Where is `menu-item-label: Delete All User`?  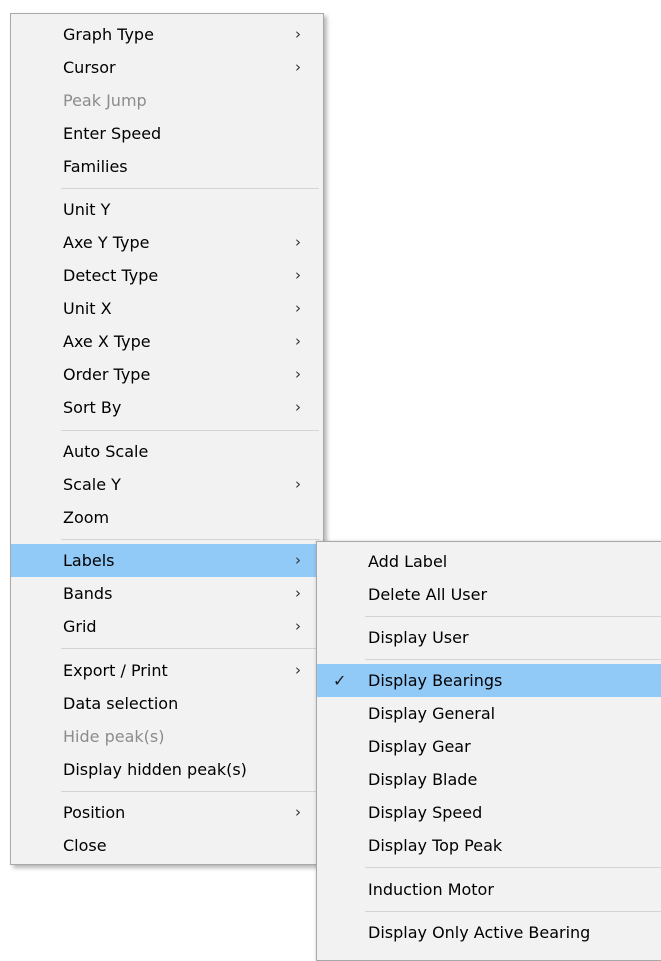
menu-item-label: Delete All User is located at coordinates (428, 594).